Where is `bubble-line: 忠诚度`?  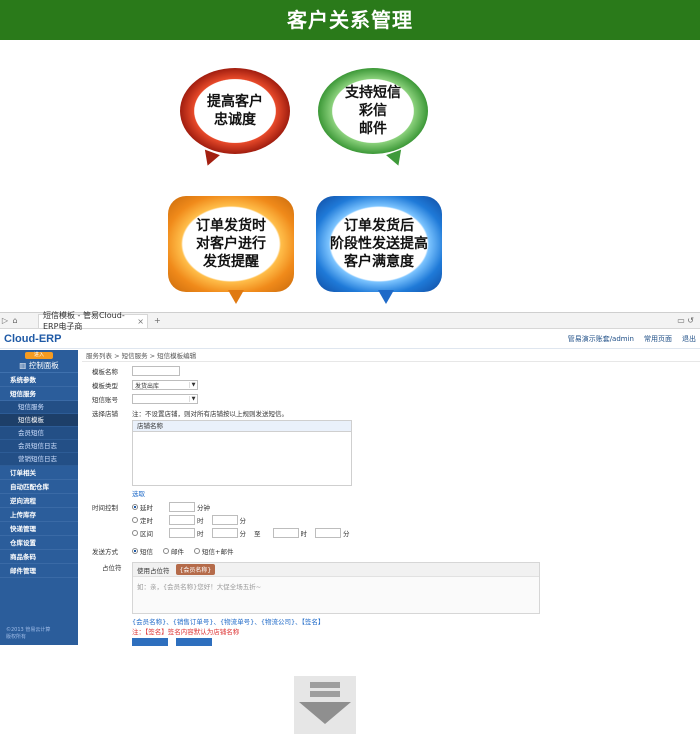
bubble-line: 忠诚度 is located at coordinates (235, 120).